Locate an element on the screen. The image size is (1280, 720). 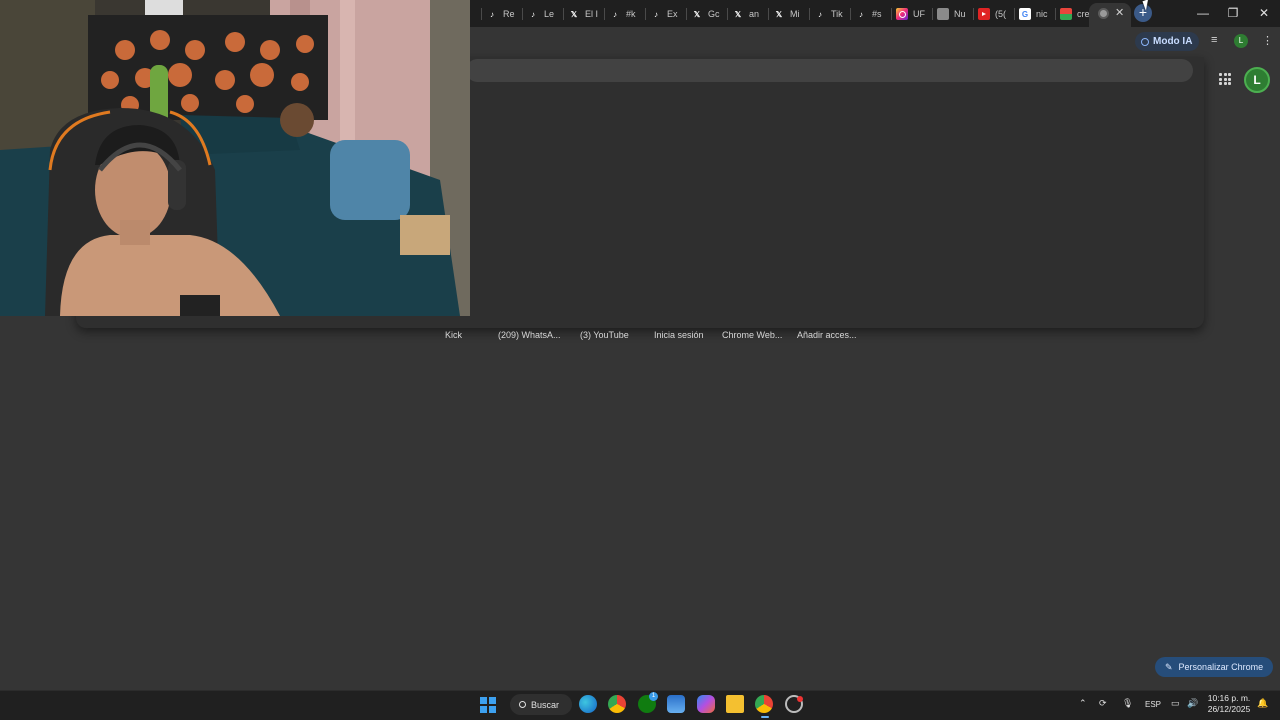
copilot-icon is located at coordinates (706, 704).